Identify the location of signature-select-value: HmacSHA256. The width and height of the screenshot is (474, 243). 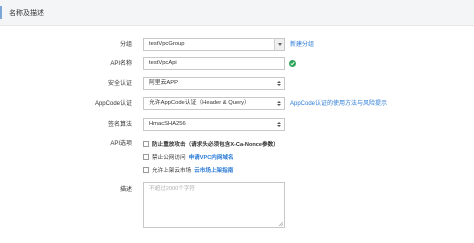
(167, 124).